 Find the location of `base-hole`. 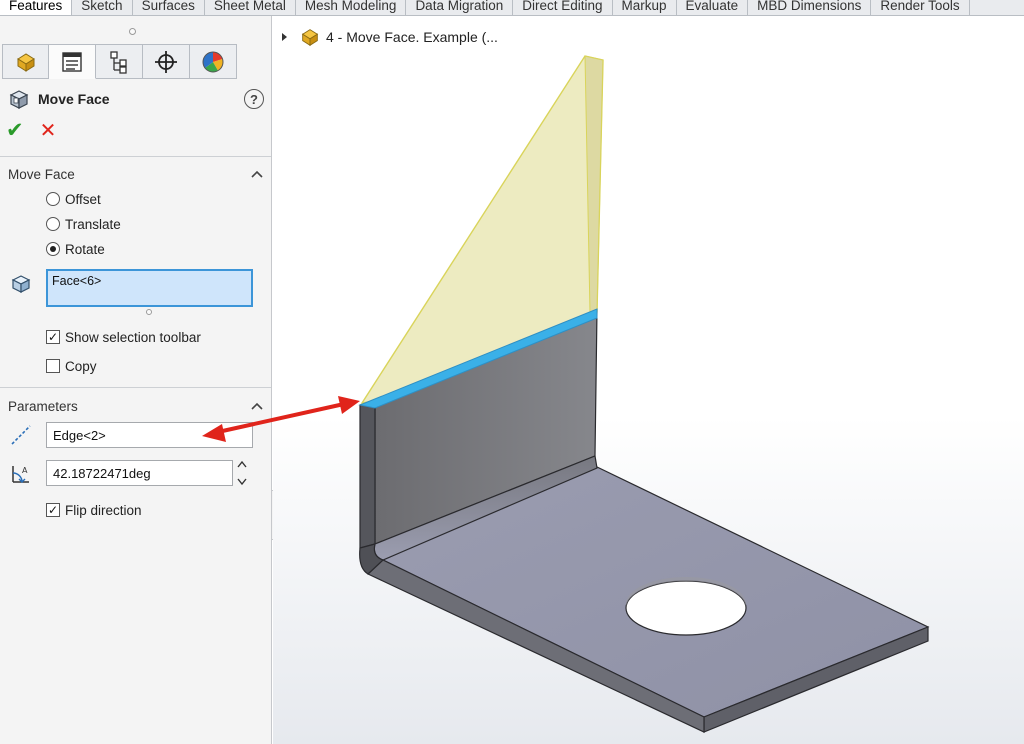

base-hole is located at coordinates (686, 608).